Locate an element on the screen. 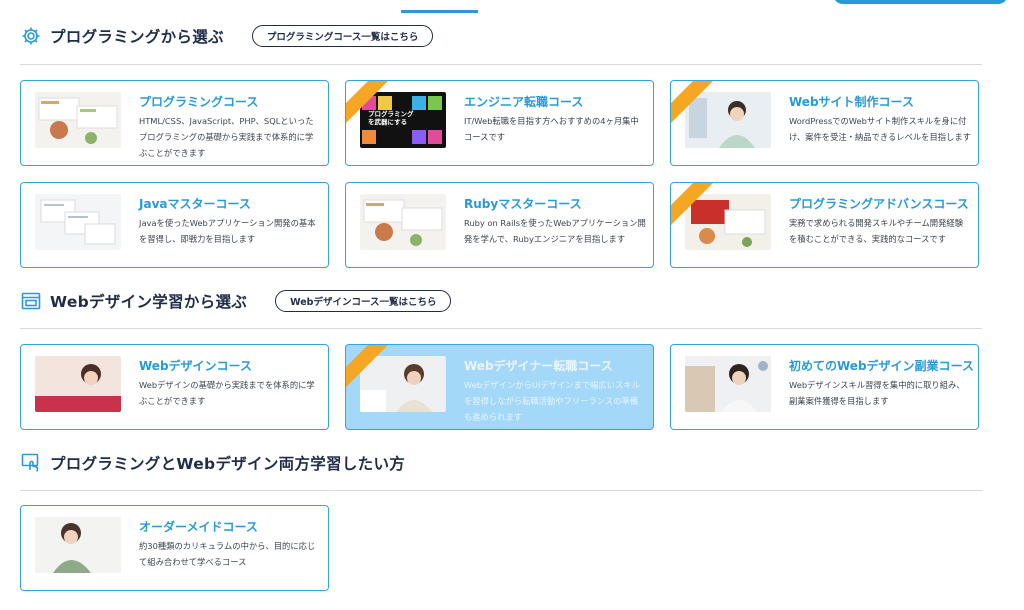 Image resolution: width=1024 pixels, height=610 pixels. course-description: Webデザインスキル習得を集中的に取り組み、副業案件獲得を目指します is located at coordinates (877, 393).